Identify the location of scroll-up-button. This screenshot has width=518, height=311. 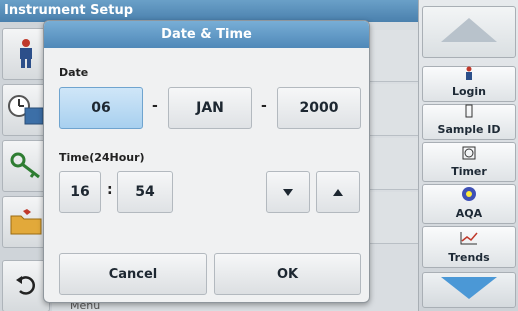
(469, 32).